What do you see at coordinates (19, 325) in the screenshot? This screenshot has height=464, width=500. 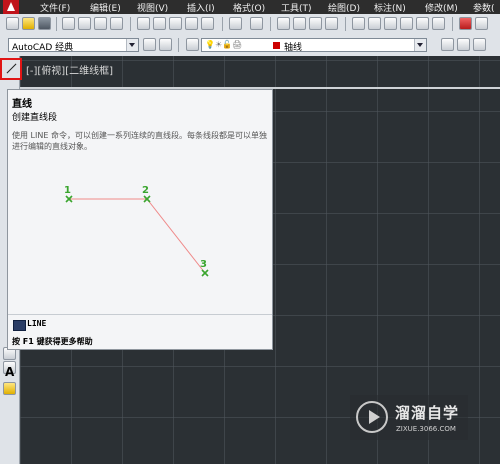 I see `command-line-icon` at bounding box center [19, 325].